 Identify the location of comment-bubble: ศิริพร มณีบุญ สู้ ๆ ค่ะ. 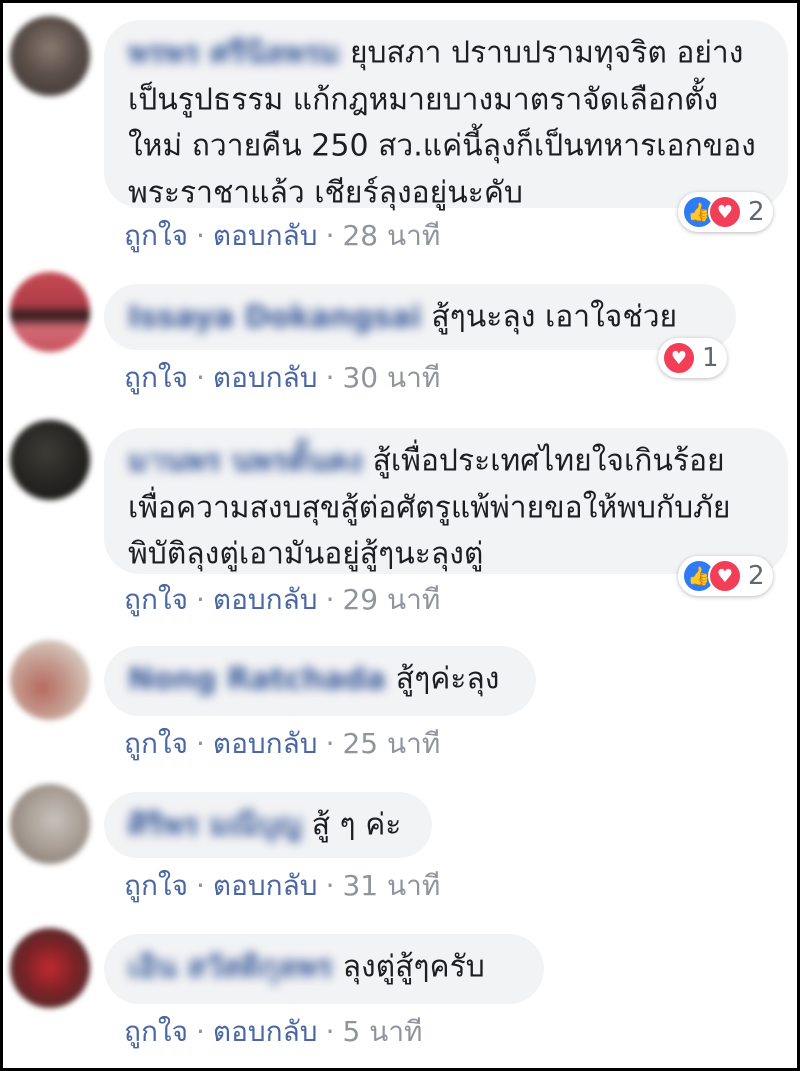
(268, 825).